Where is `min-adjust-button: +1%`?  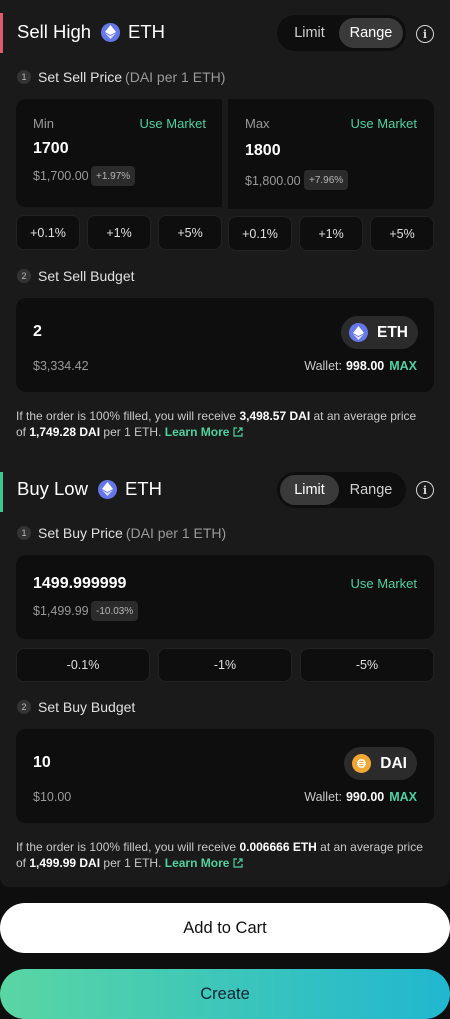
min-adjust-button: +1% is located at coordinates (119, 232).